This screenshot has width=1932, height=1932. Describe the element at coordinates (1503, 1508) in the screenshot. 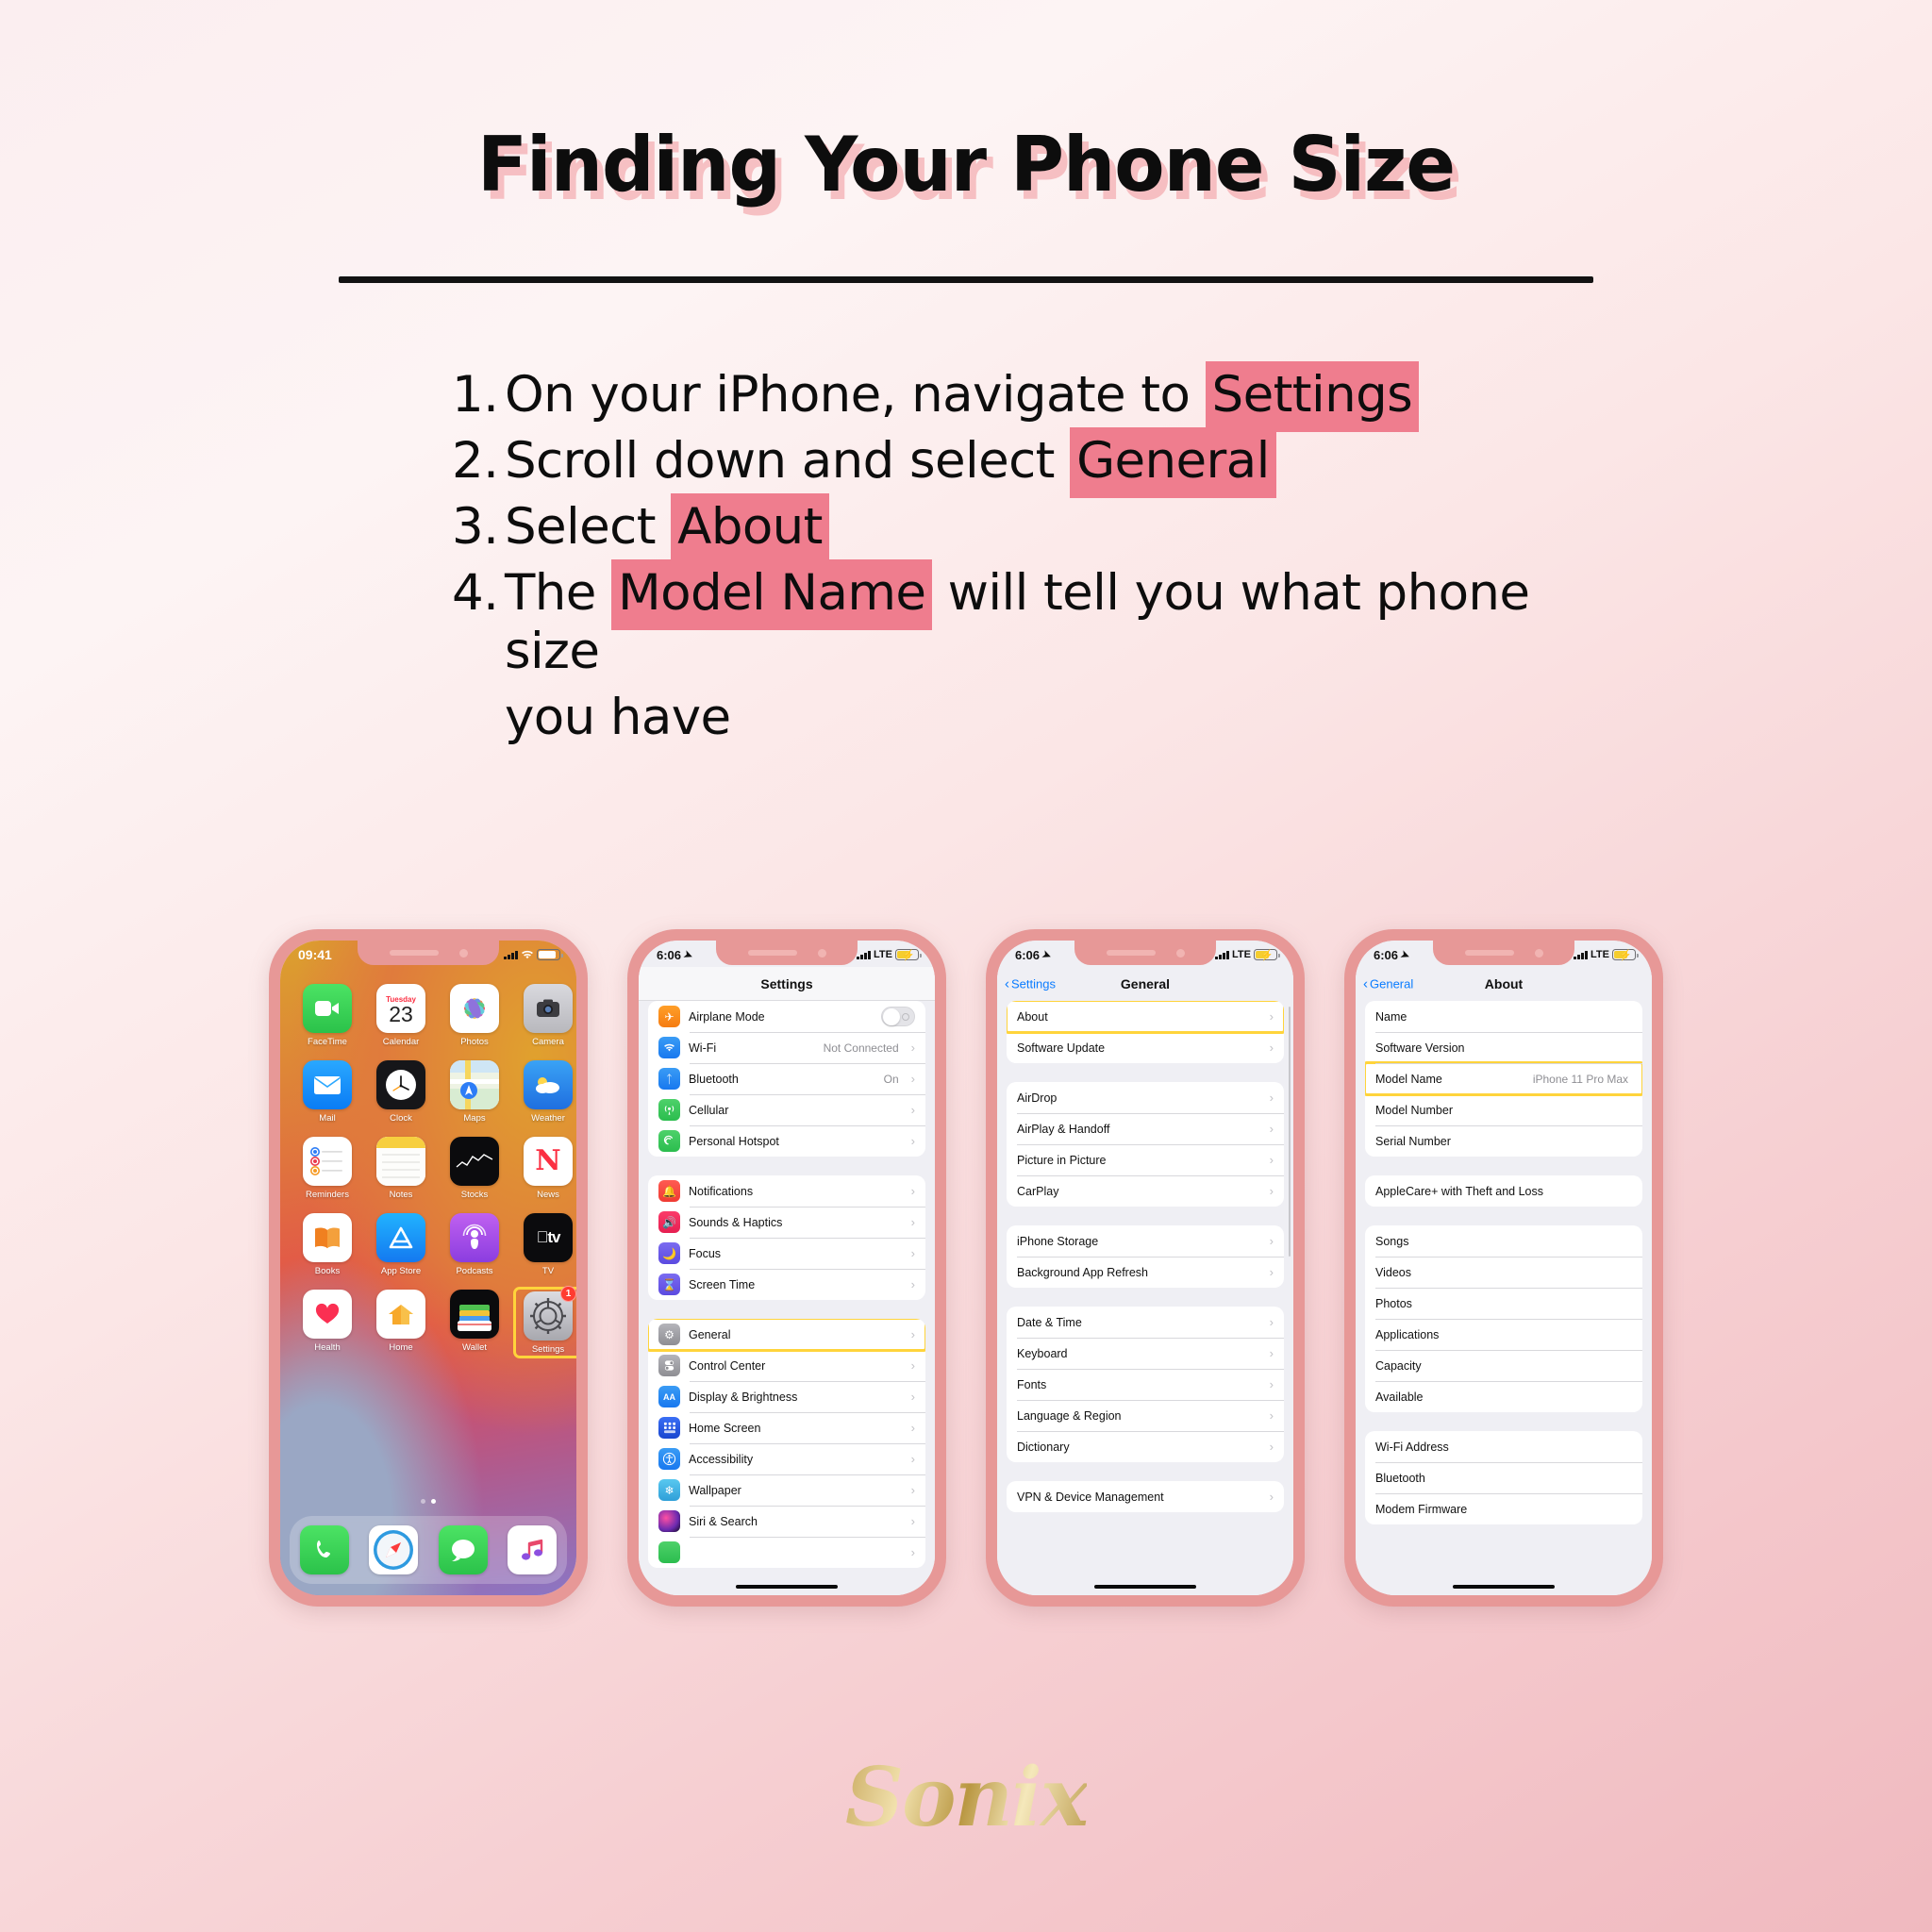

I see `row-modem-firmware: Modem Firmware` at that location.